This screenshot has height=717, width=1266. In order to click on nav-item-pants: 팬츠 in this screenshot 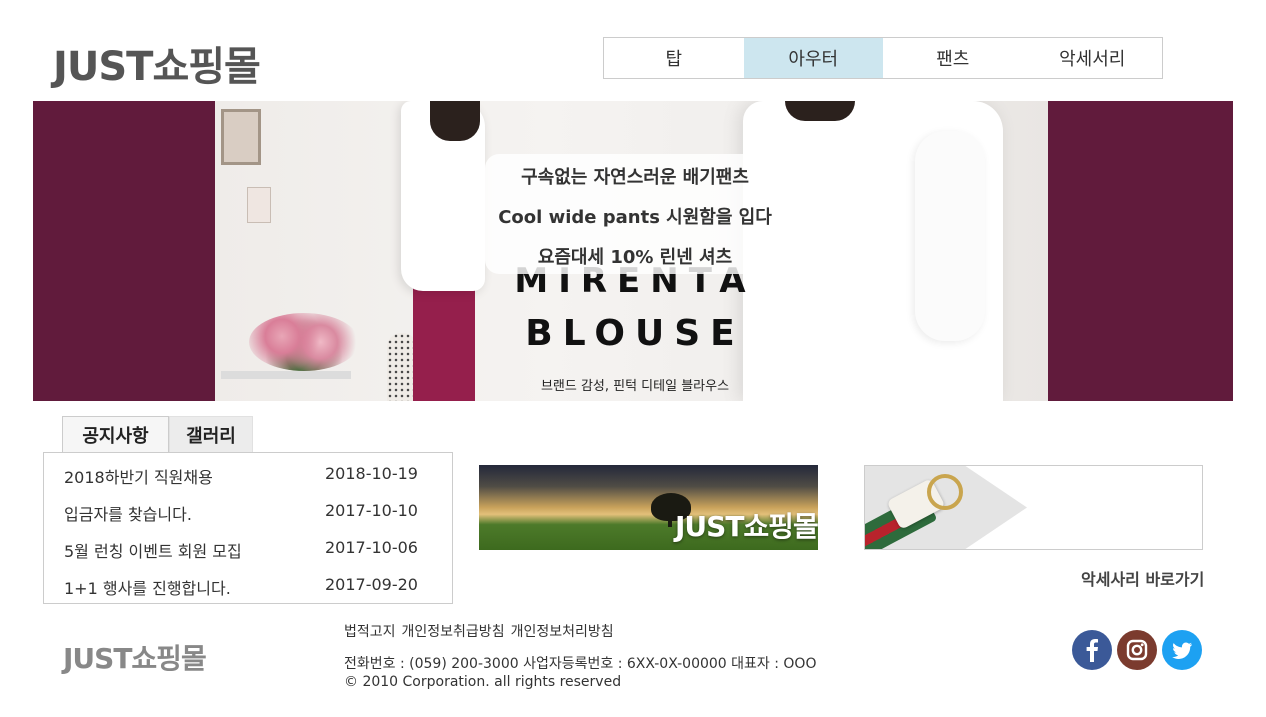, I will do `click(953, 58)`.